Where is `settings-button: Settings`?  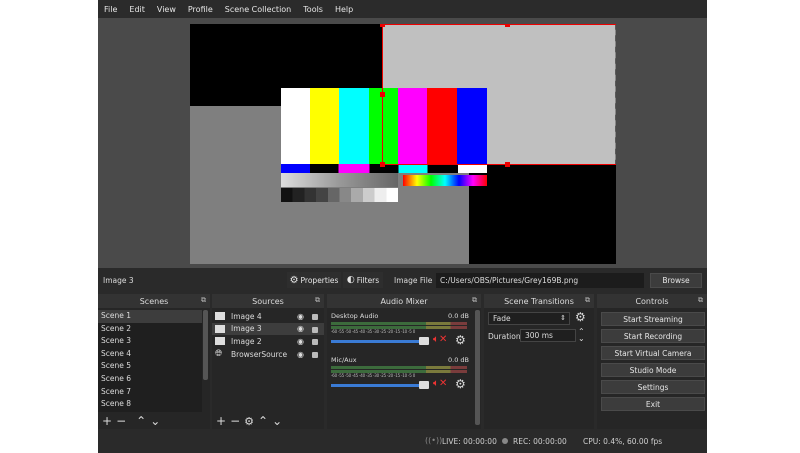
settings-button: Settings is located at coordinates (653, 387).